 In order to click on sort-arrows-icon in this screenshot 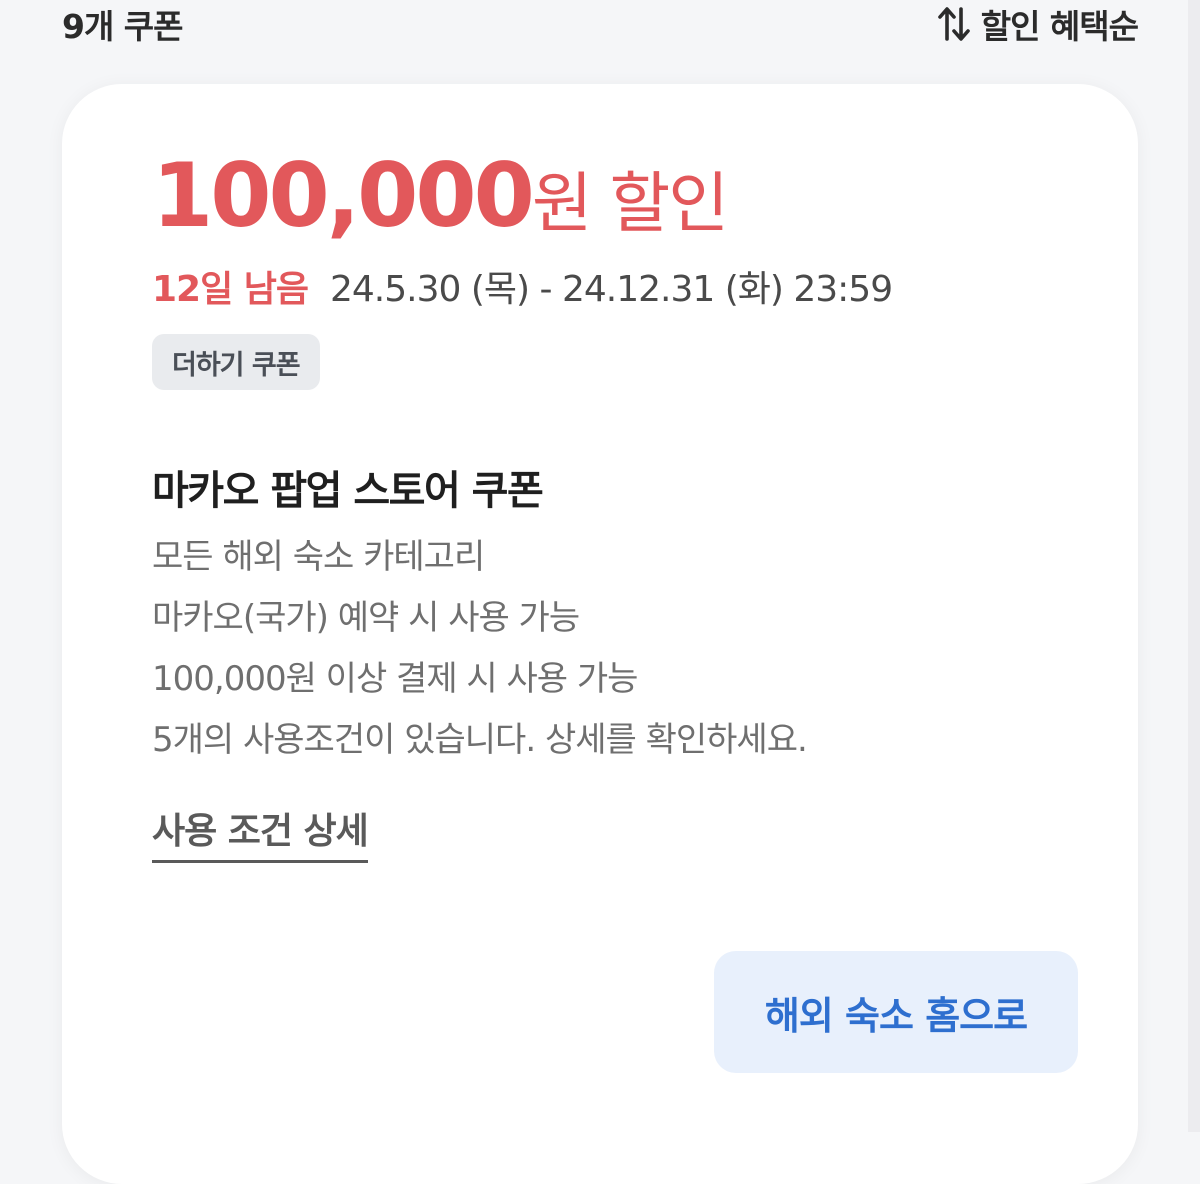, I will do `click(954, 24)`.